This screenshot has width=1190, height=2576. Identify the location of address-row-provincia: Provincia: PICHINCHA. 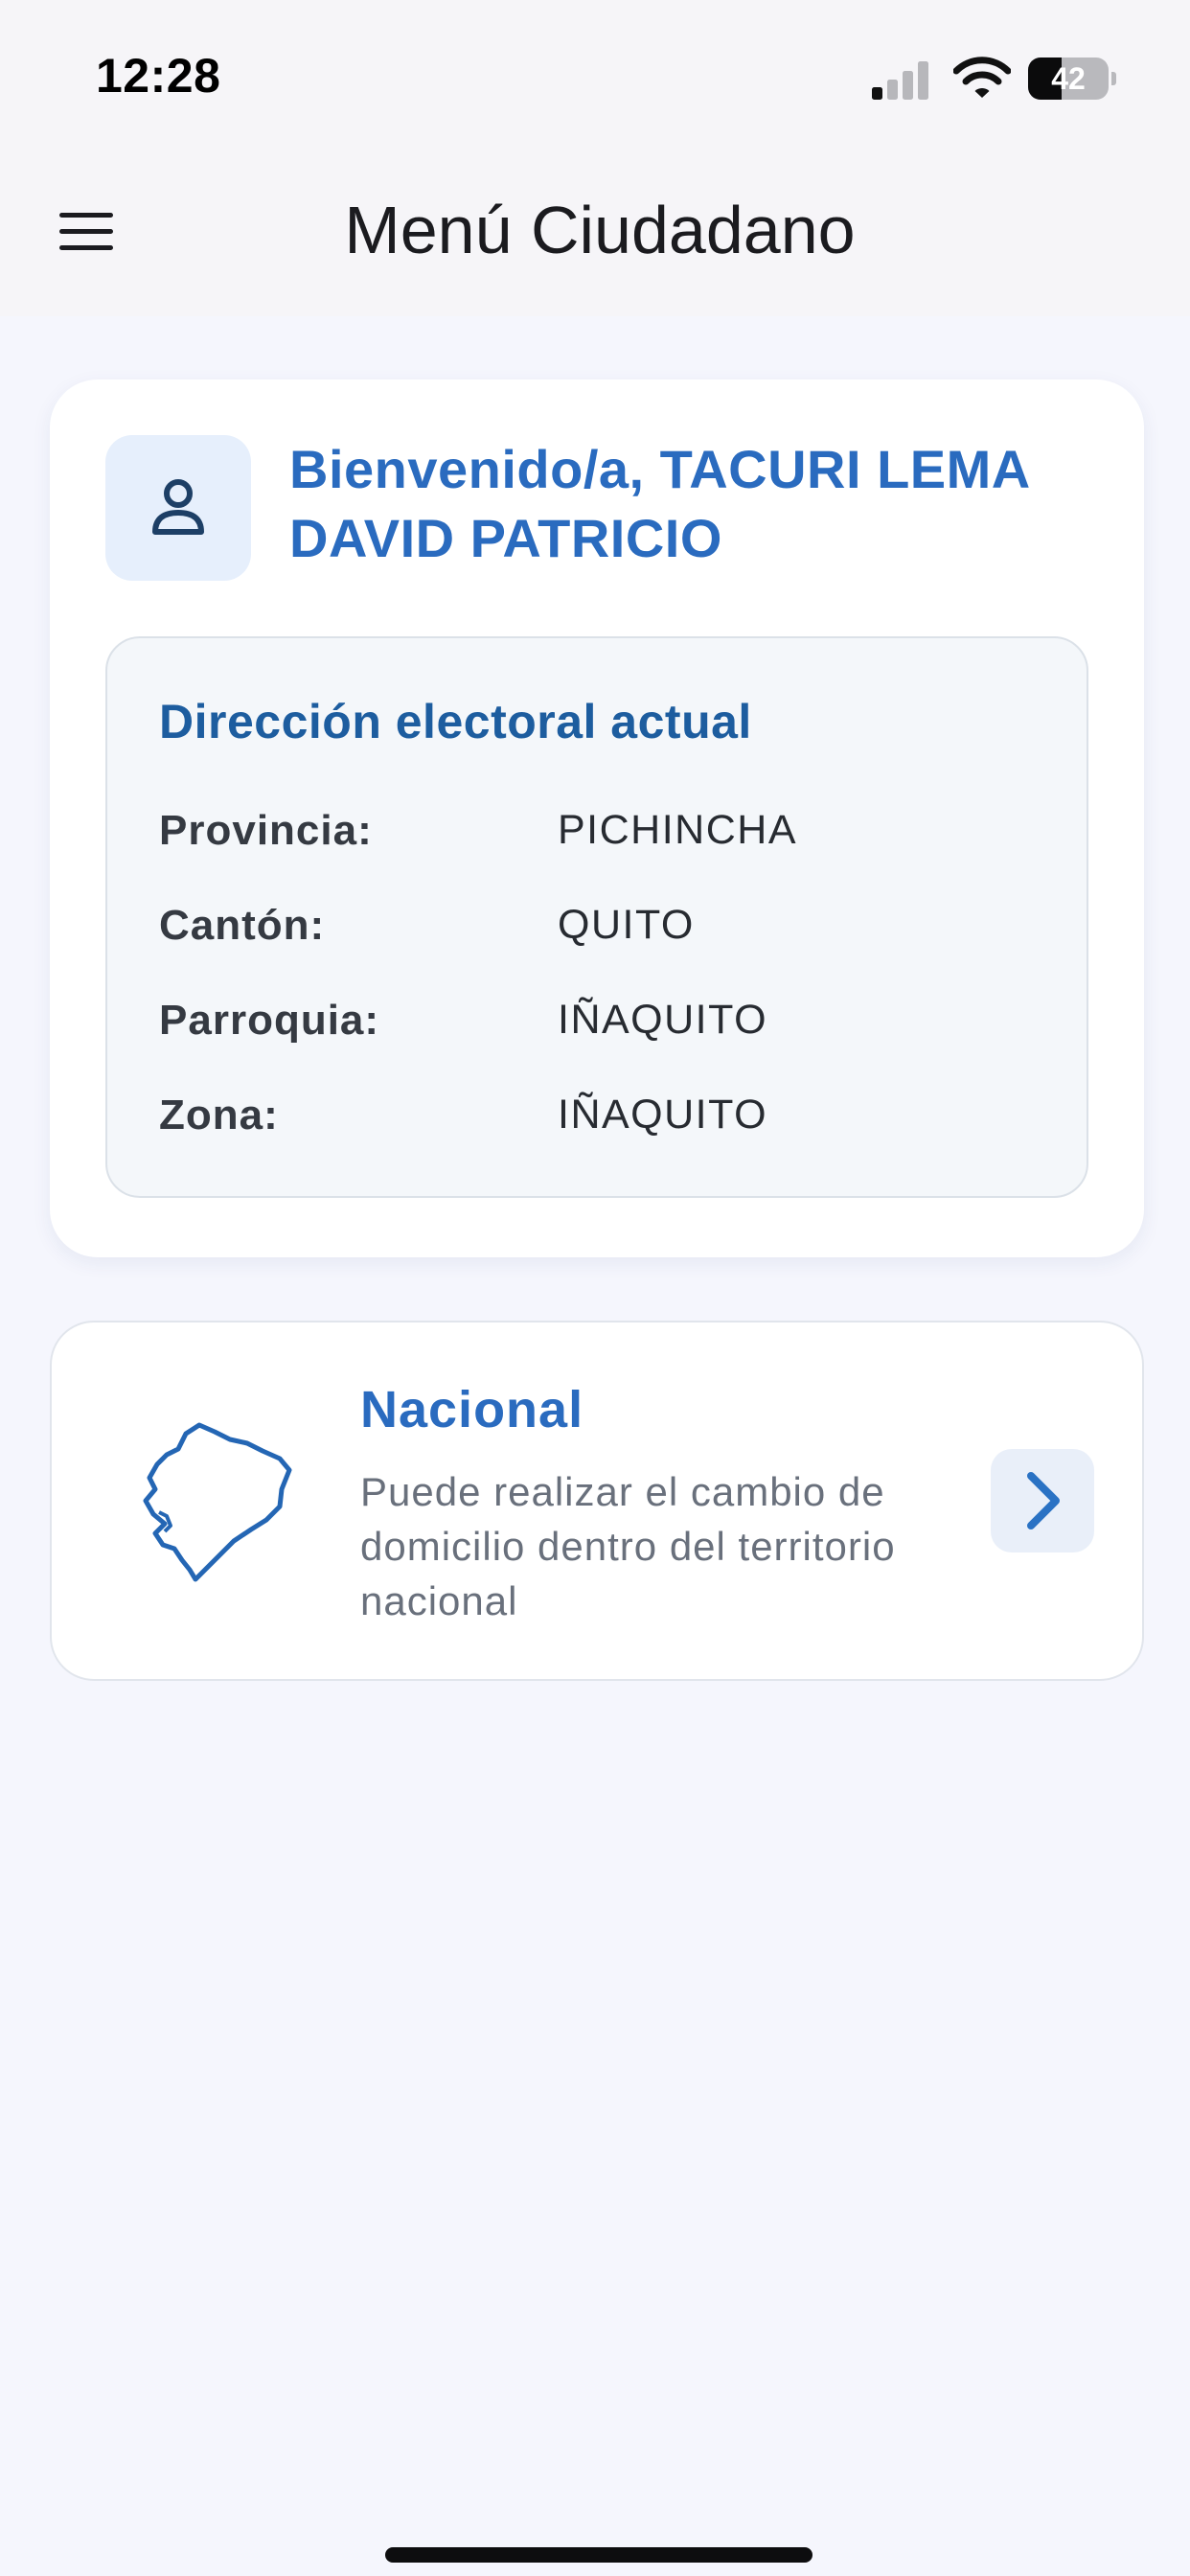
(609, 835).